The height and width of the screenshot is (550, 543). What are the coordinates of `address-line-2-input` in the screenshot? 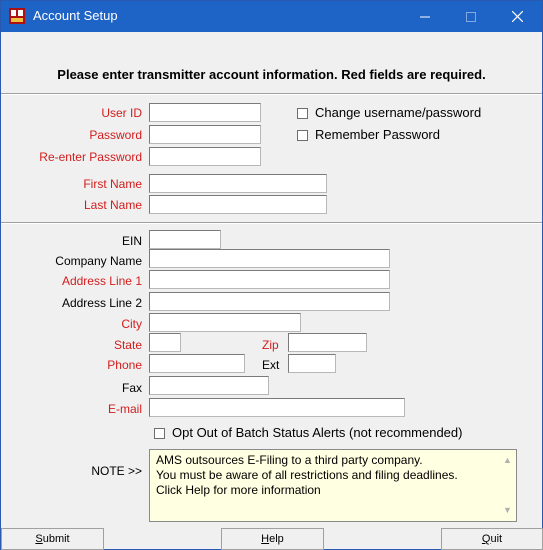 It's located at (269, 301).